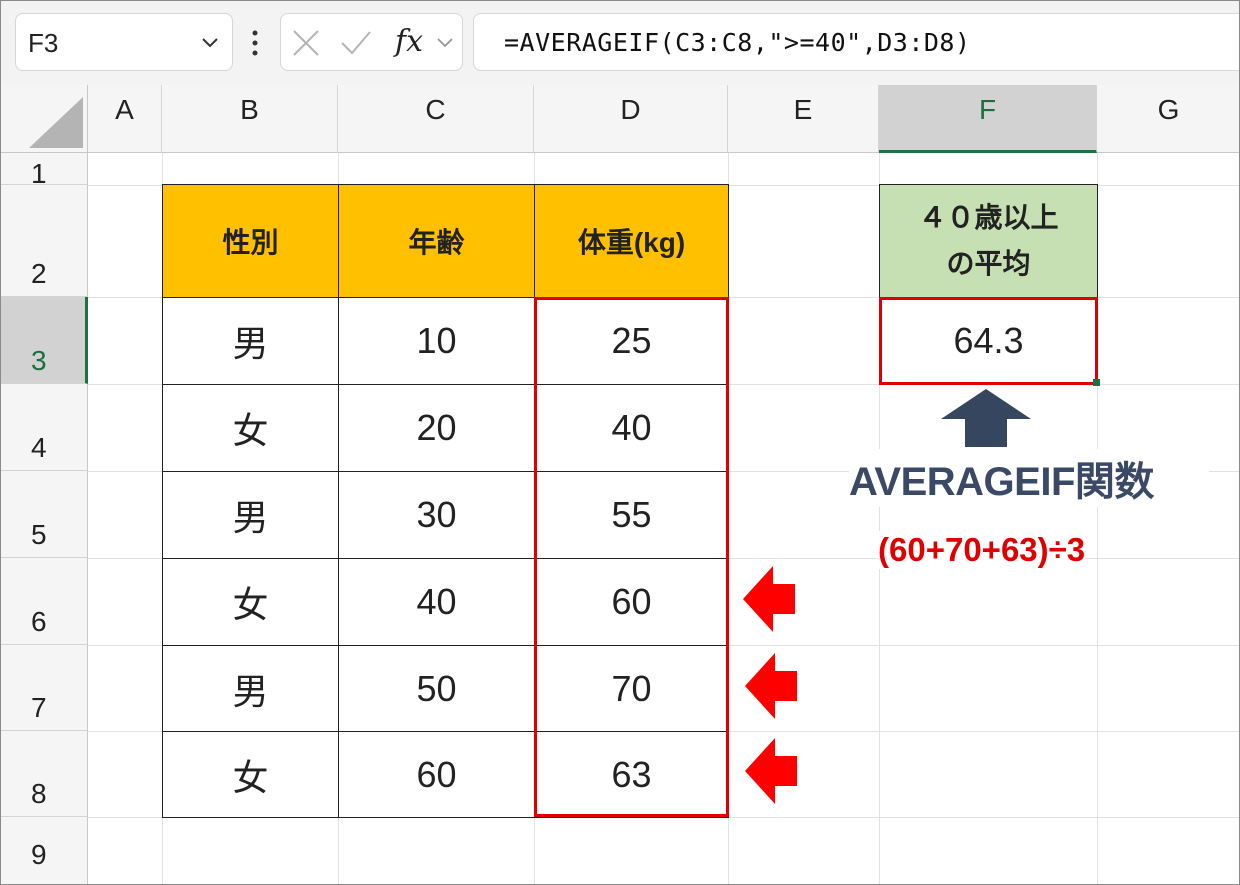  What do you see at coordinates (436, 341) in the screenshot?
I see `cell-c3: 10` at bounding box center [436, 341].